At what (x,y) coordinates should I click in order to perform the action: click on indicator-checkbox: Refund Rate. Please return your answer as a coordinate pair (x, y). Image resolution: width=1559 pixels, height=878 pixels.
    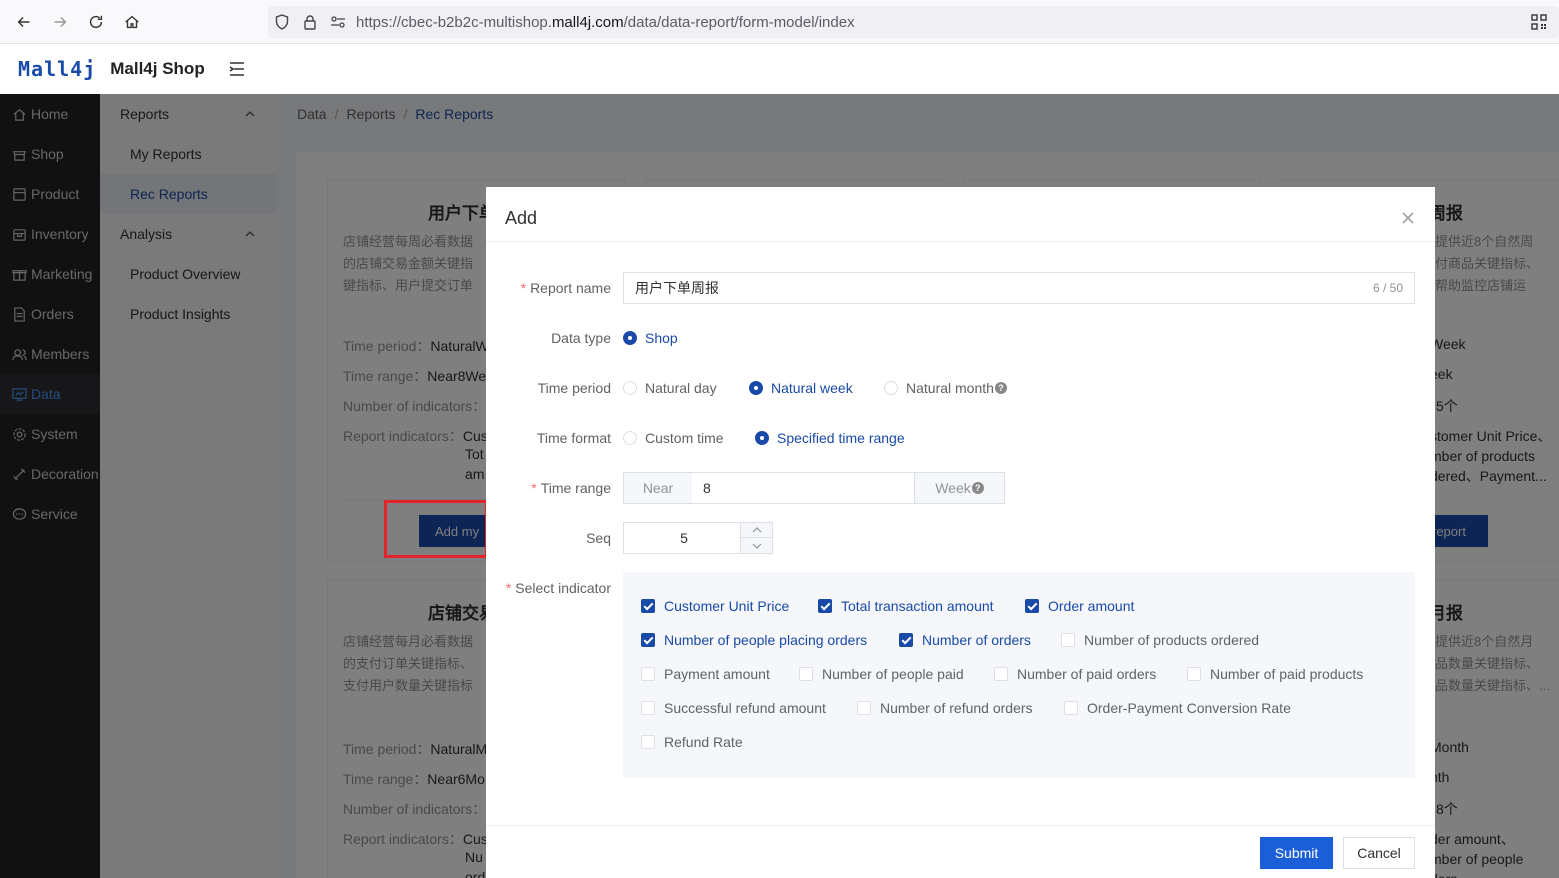
    Looking at the image, I should click on (692, 742).